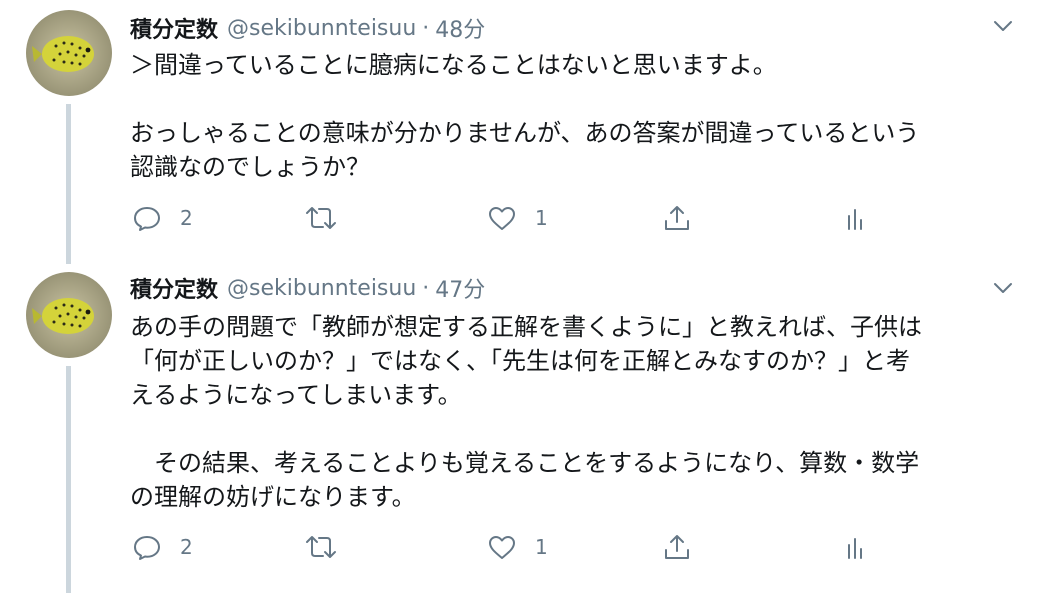  I want to click on tweet-text-line: 認識なのでしょうか？, so click(250, 167).